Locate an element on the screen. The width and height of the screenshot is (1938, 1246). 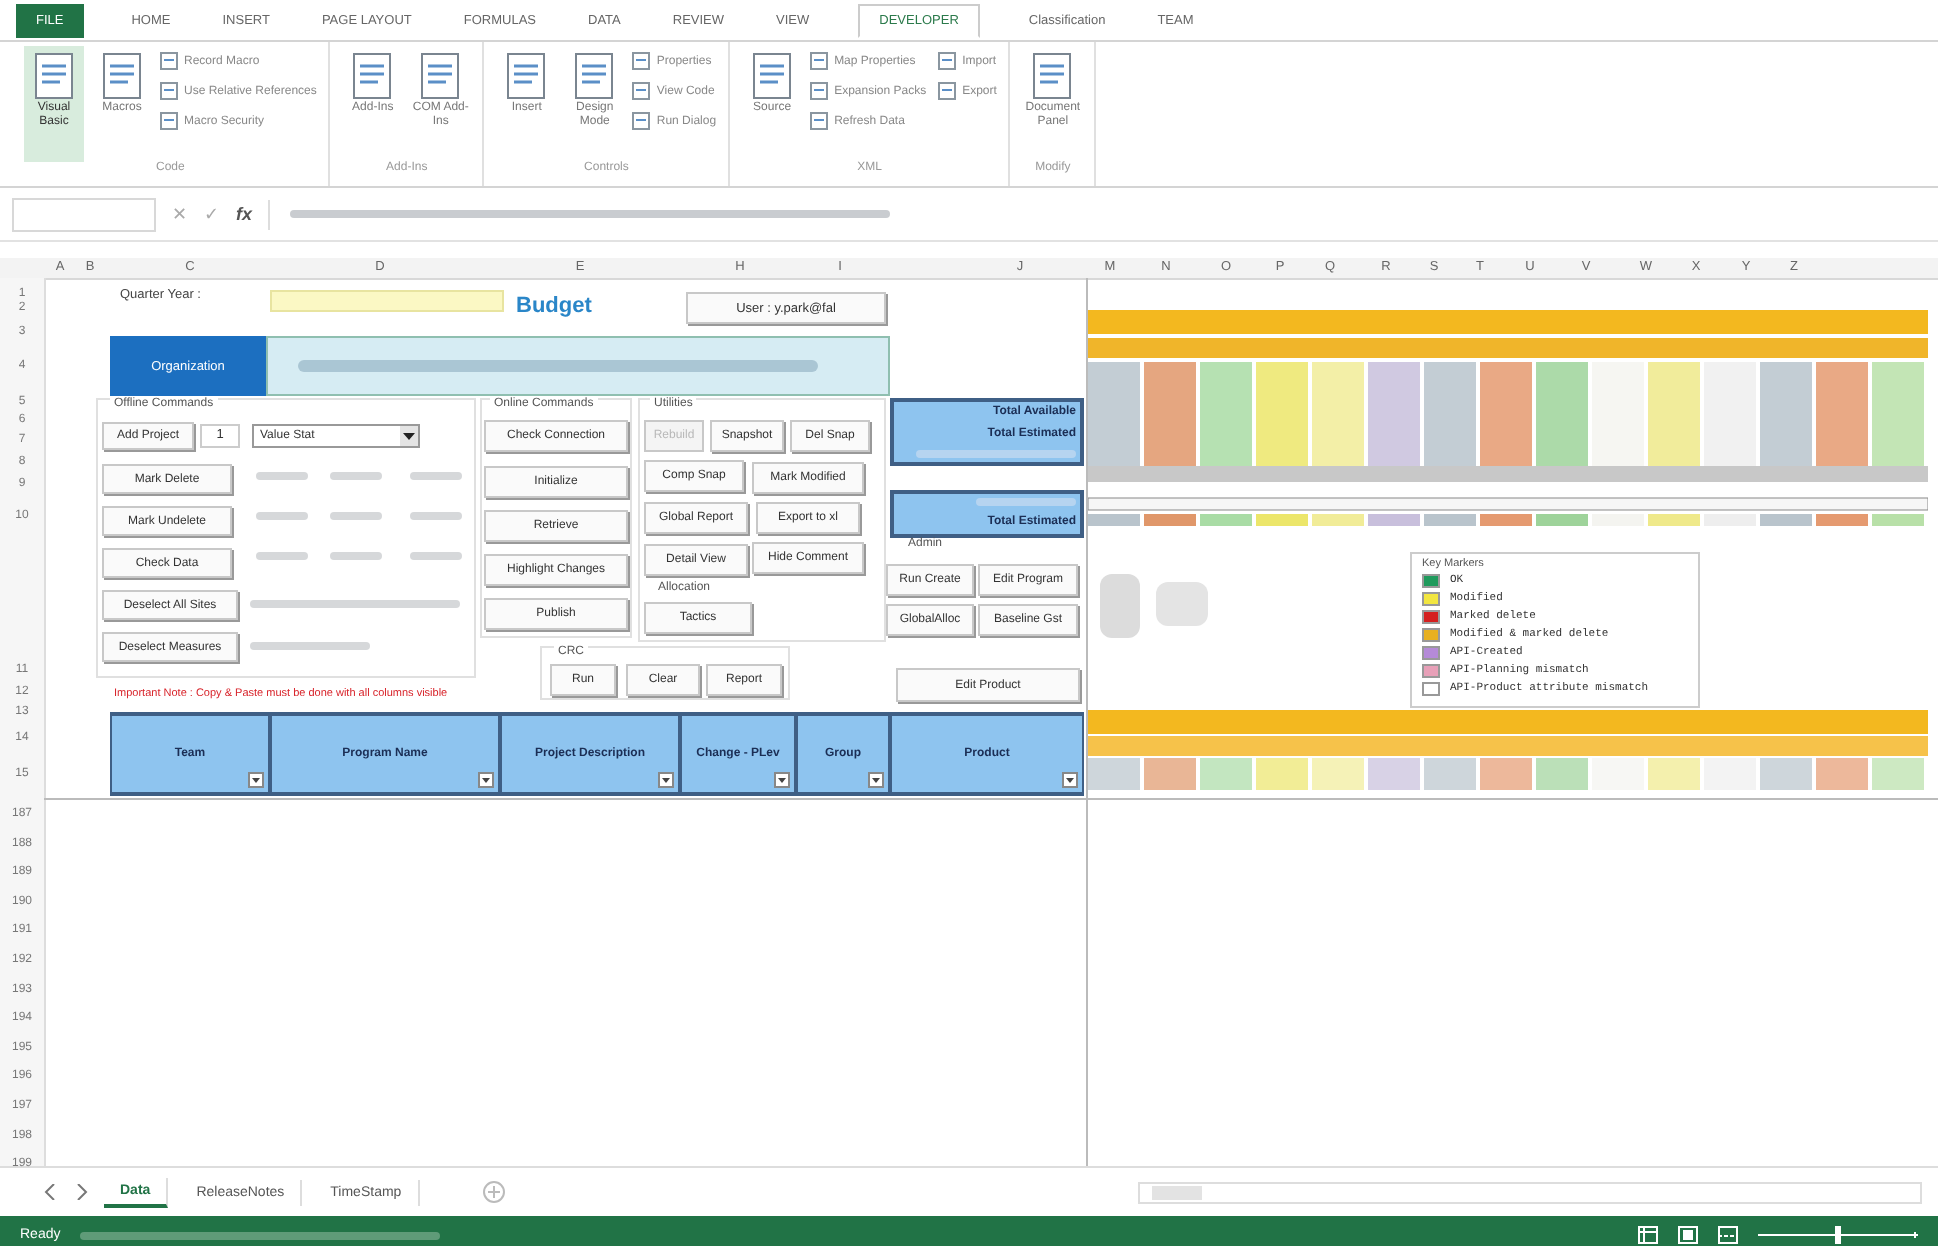
organization-field is located at coordinates (578, 366).